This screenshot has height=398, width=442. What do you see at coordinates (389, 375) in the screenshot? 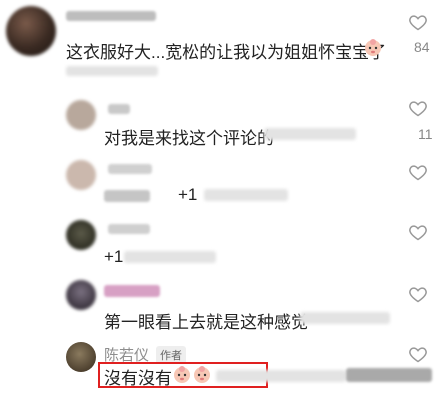
I see `watermark-blurred` at bounding box center [389, 375].